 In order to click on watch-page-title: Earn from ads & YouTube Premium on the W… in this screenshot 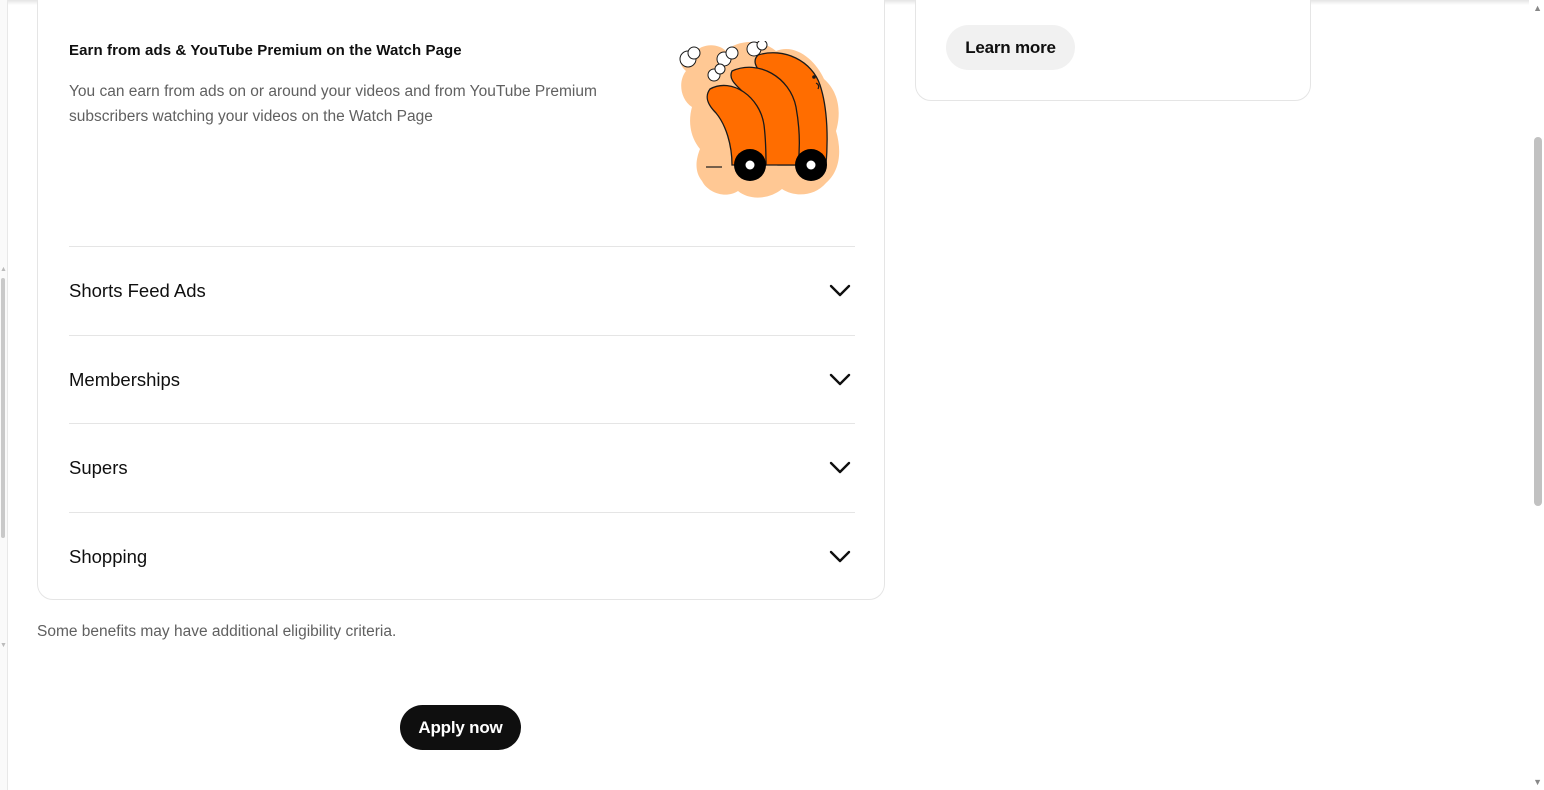, I will do `click(265, 50)`.